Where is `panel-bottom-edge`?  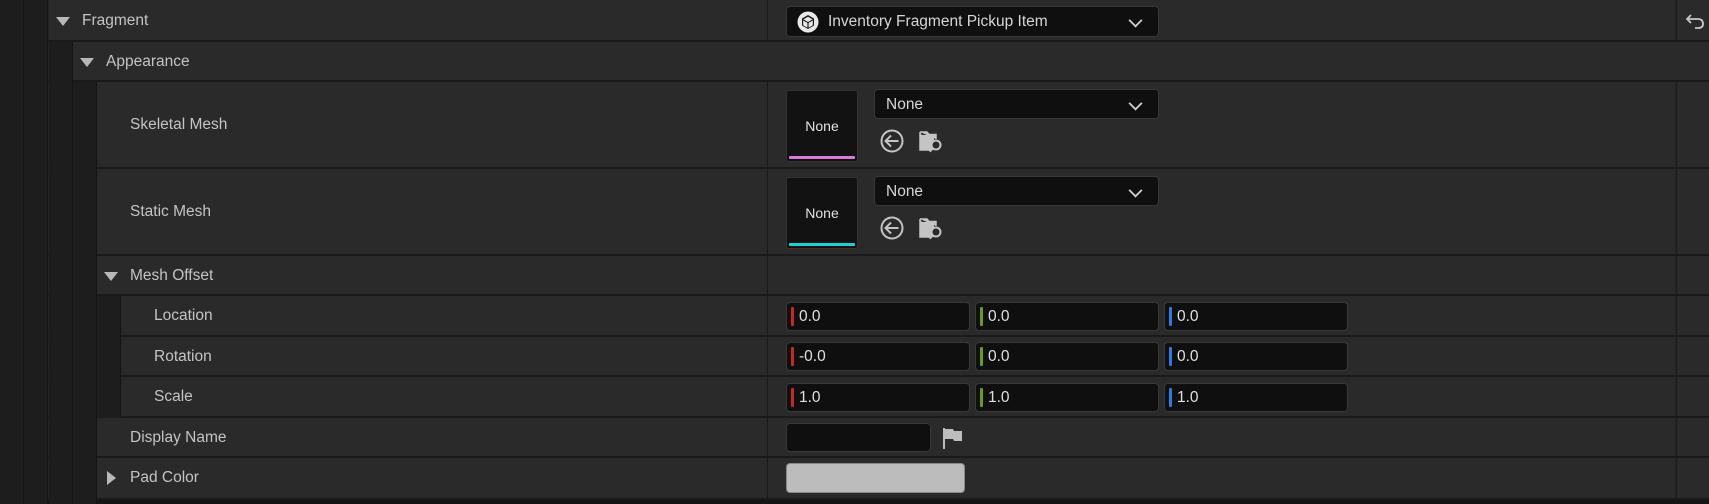 panel-bottom-edge is located at coordinates (854, 502).